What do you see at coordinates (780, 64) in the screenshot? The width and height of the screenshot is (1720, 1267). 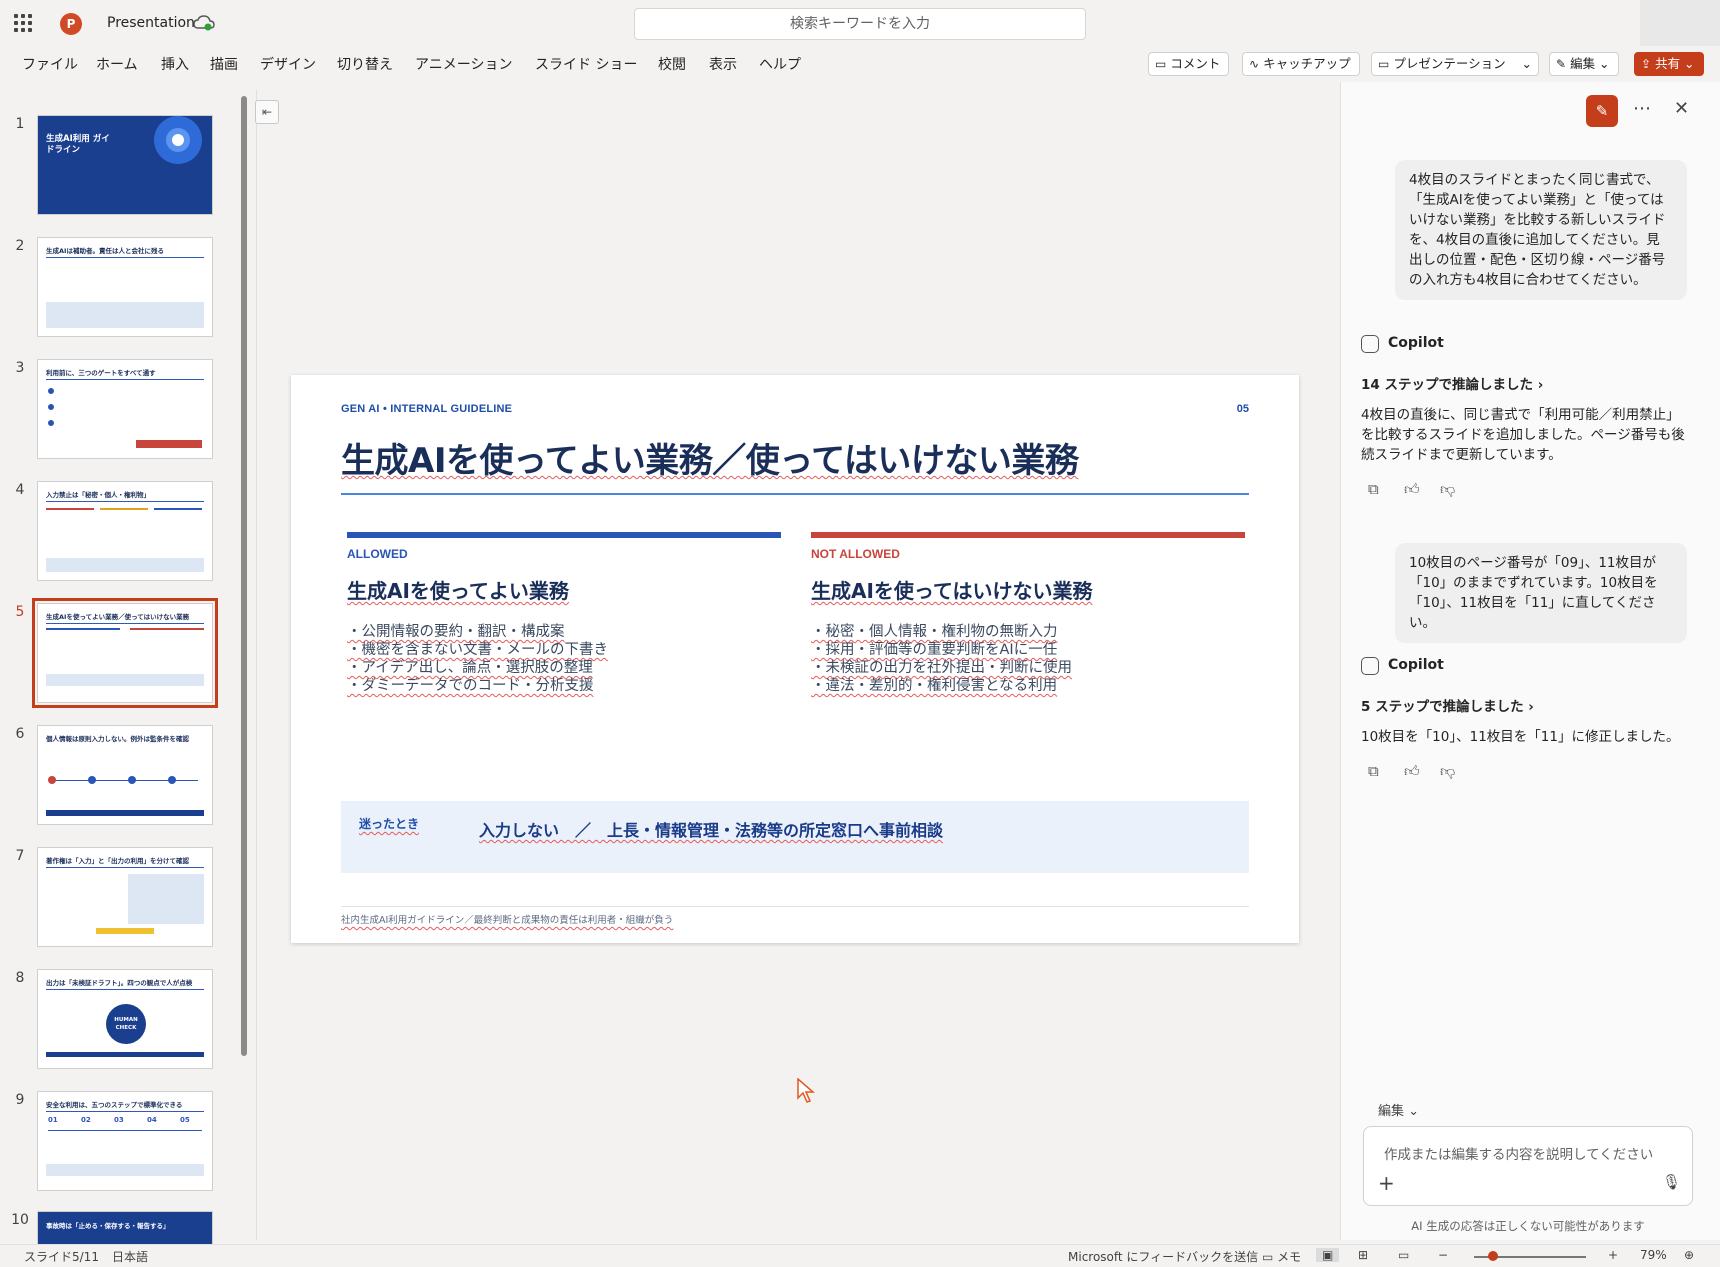 I see `menu-help: ヘルプ` at bounding box center [780, 64].